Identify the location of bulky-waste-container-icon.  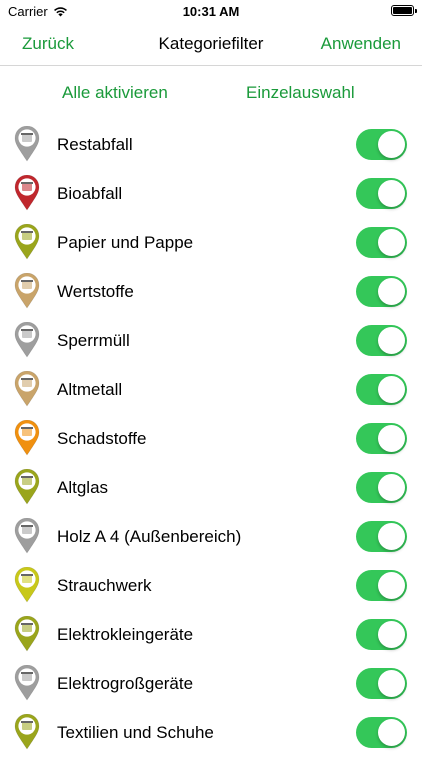
(27, 340).